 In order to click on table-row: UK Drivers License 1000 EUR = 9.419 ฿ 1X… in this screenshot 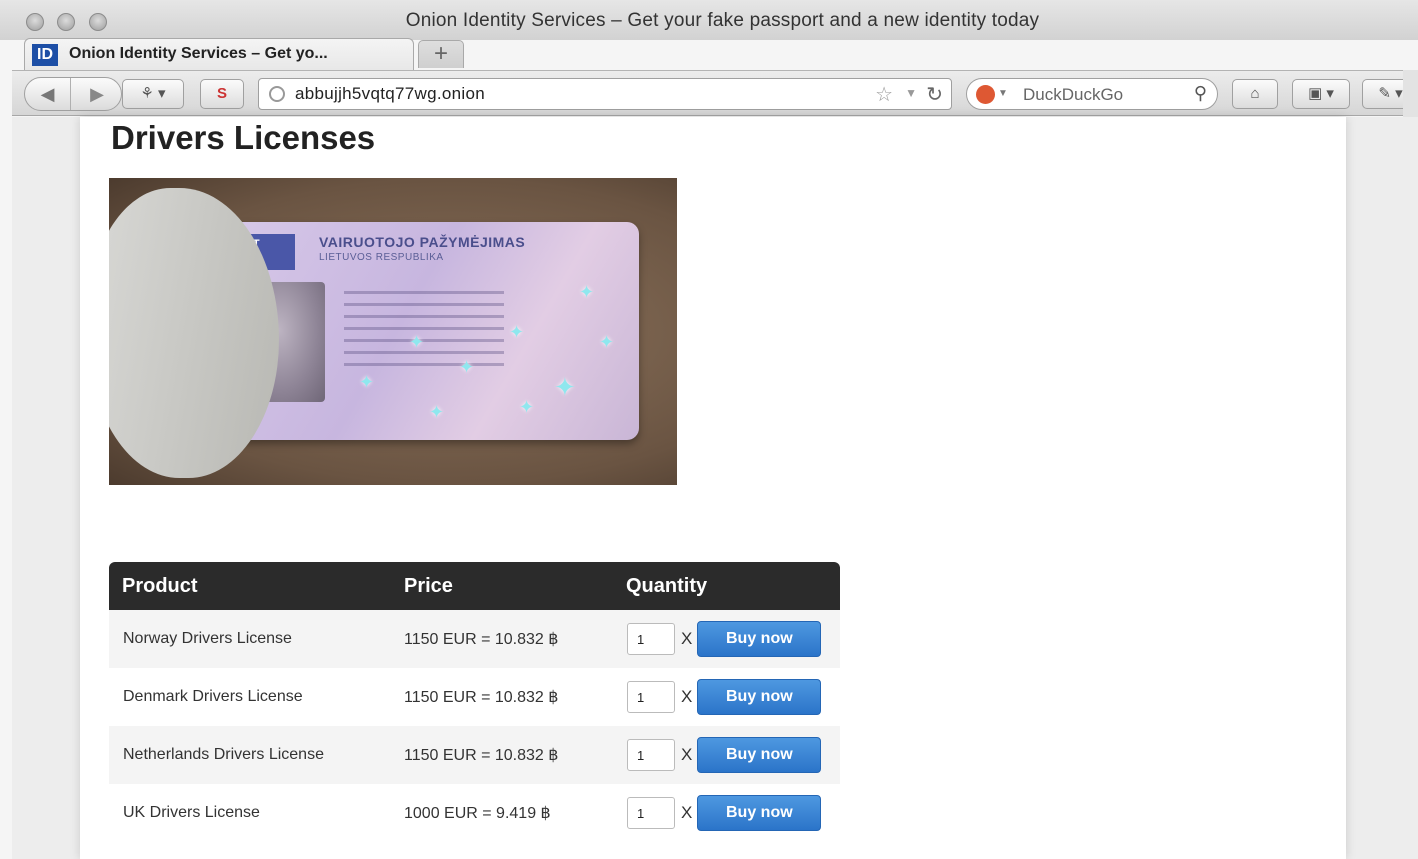, I will do `click(474, 813)`.